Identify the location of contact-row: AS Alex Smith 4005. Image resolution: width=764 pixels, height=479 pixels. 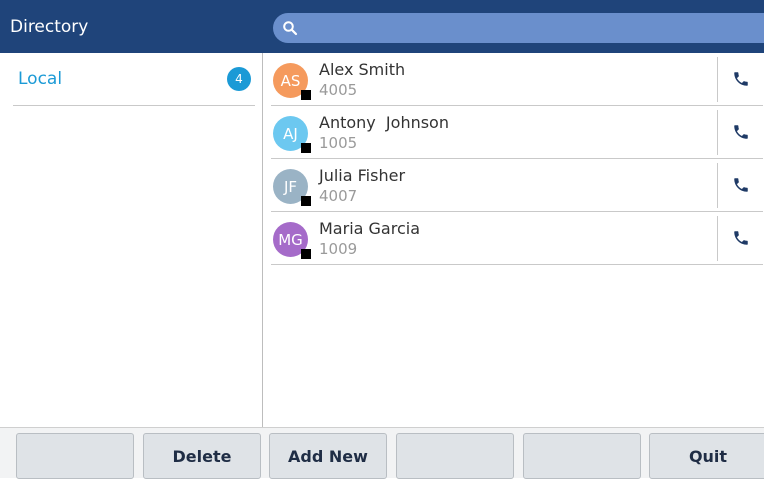
(517, 79).